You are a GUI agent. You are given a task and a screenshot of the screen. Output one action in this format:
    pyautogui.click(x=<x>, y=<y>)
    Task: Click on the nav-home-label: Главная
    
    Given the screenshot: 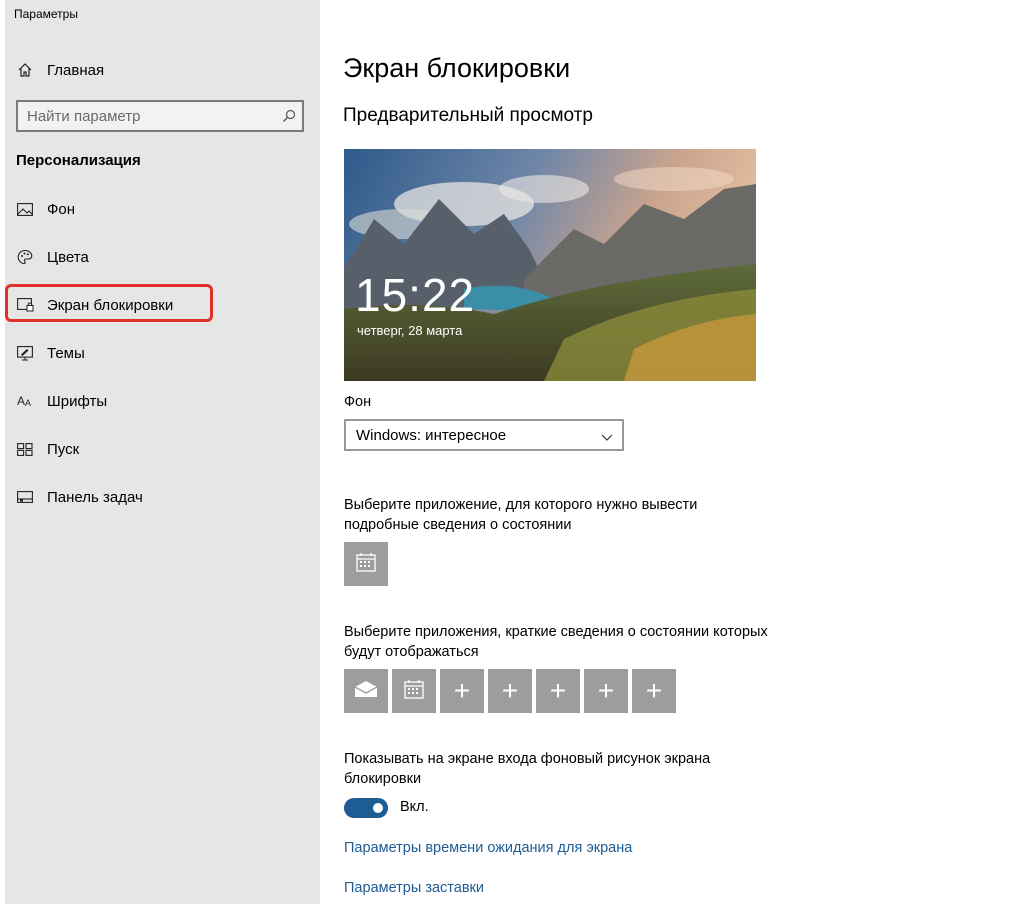 What is the action you would take?
    pyautogui.click(x=76, y=70)
    